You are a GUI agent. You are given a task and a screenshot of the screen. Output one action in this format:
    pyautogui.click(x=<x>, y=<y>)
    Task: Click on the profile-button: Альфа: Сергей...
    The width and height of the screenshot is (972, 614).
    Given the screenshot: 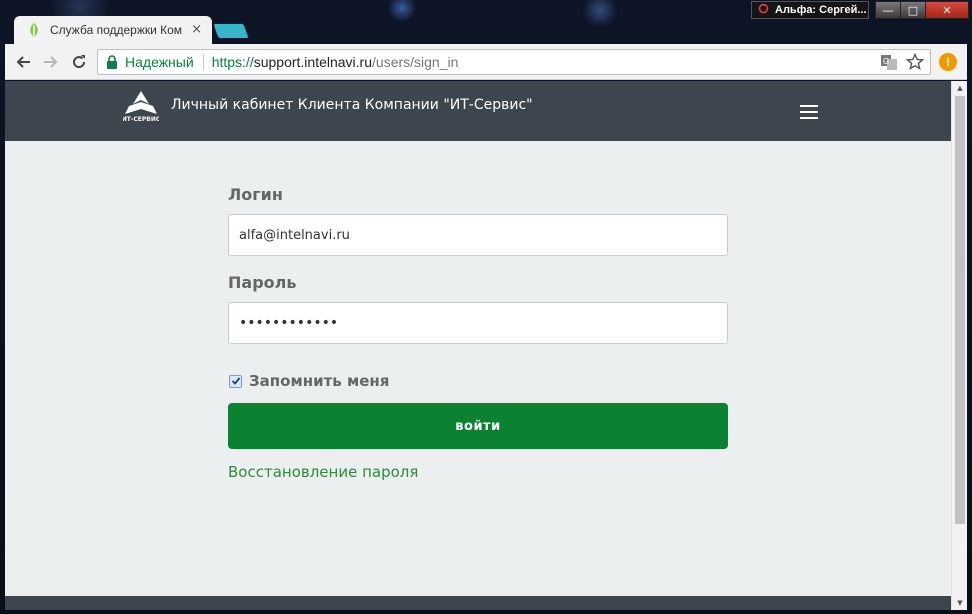 What is the action you would take?
    pyautogui.click(x=810, y=10)
    